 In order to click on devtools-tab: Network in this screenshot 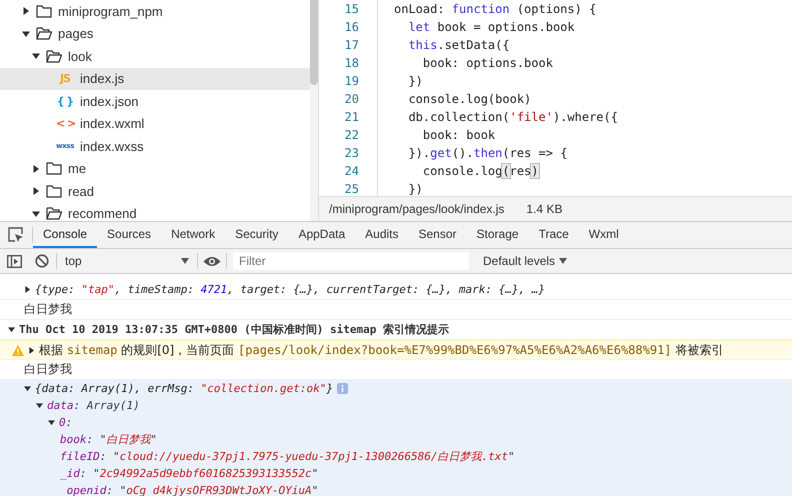, I will do `click(193, 235)`.